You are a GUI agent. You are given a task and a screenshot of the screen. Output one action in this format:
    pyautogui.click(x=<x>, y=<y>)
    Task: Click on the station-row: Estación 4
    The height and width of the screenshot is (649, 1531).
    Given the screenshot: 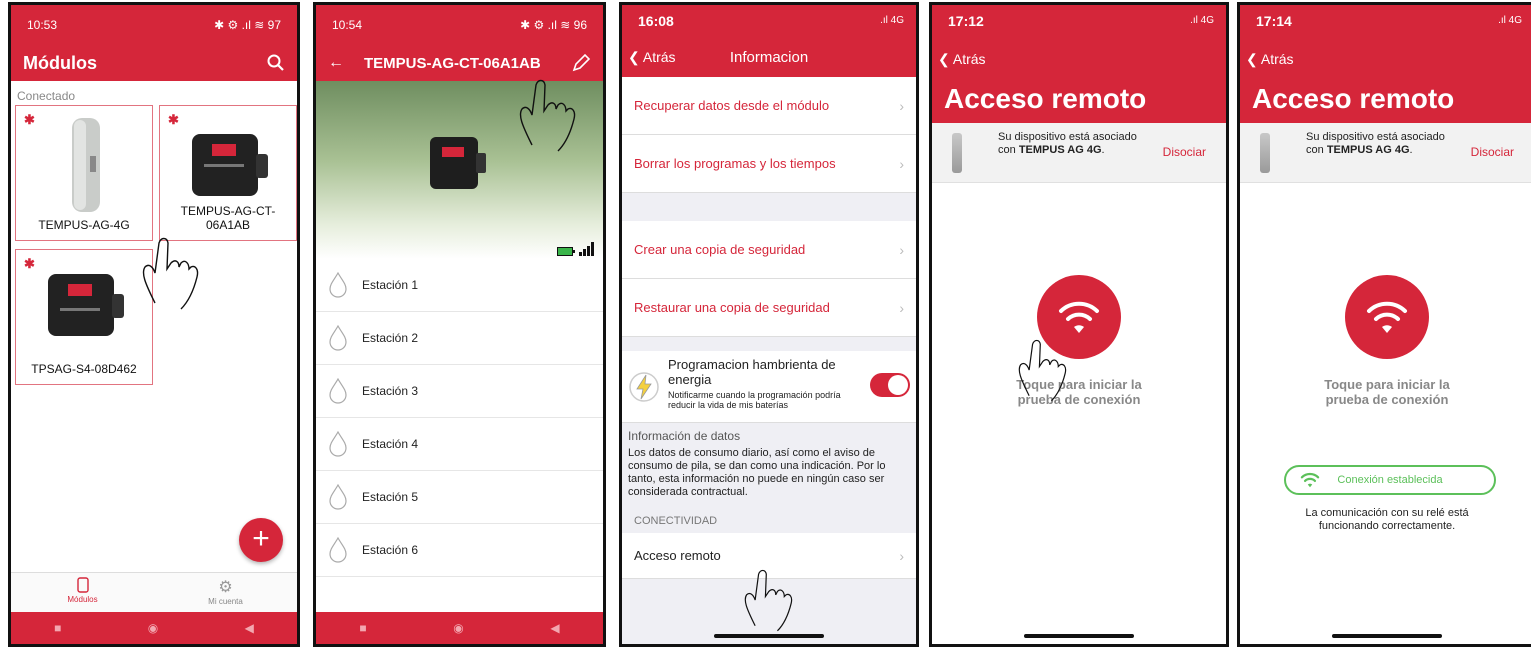 What is the action you would take?
    pyautogui.click(x=459, y=444)
    